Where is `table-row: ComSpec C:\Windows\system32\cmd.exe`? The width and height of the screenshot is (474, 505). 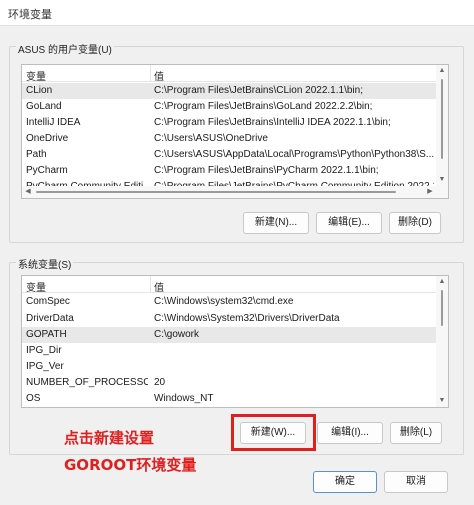 table-row: ComSpec C:\Windows\system32\cmd.exe is located at coordinates (229, 302).